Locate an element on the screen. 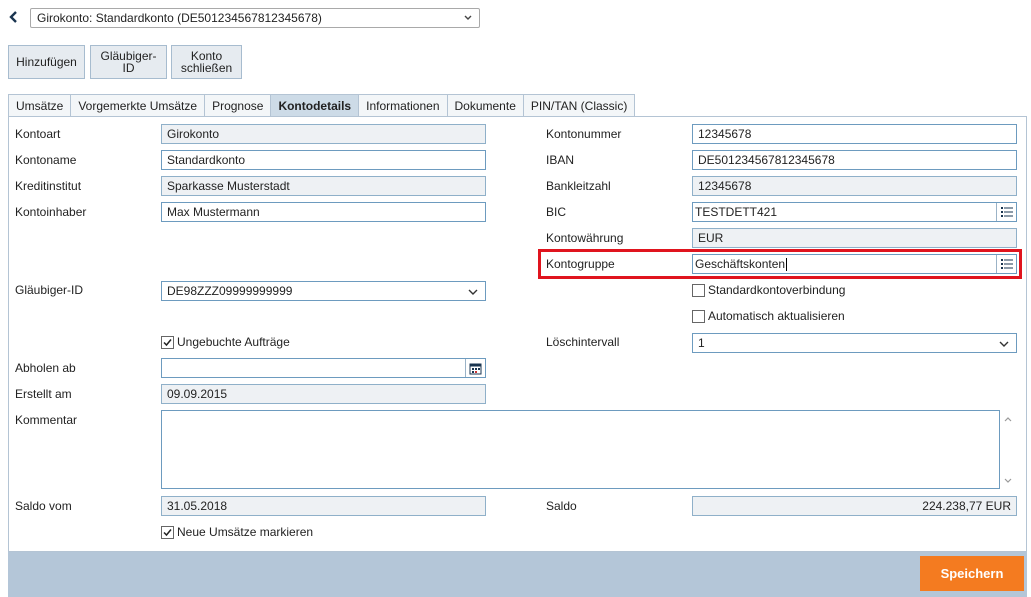 This screenshot has width=1031, height=597. add-button-label: Hinzufügen is located at coordinates (46, 62).